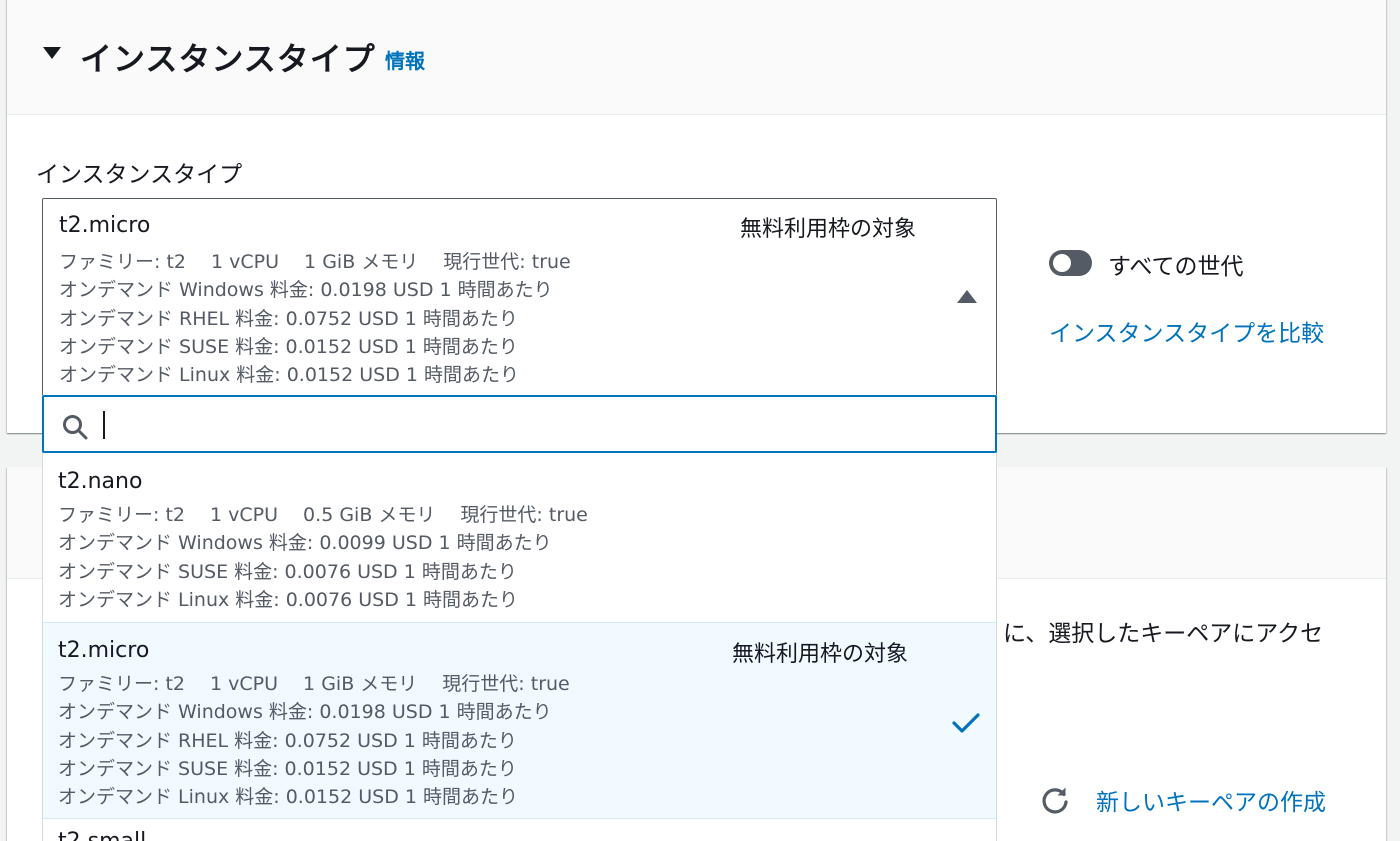 This screenshot has width=1400, height=841. Describe the element at coordinates (519, 424) in the screenshot. I see `search-input` at that location.